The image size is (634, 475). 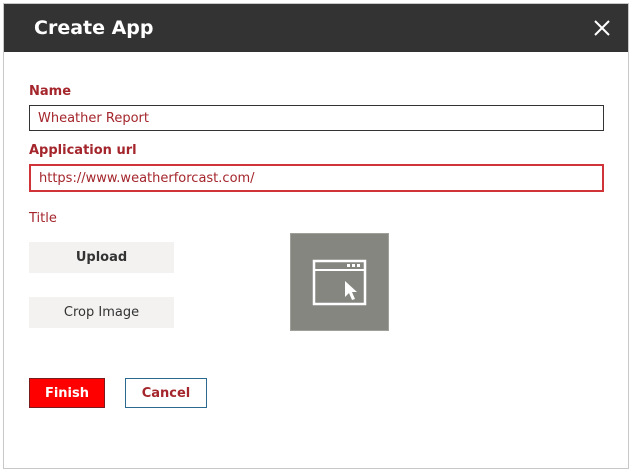 What do you see at coordinates (316, 118) in the screenshot?
I see `name-input` at bounding box center [316, 118].